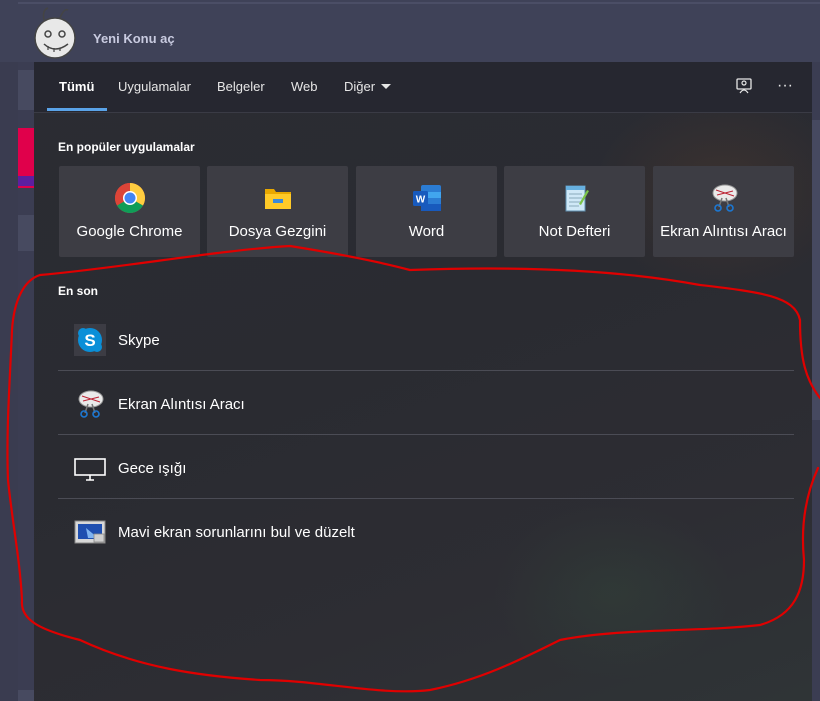 This screenshot has height=701, width=820. I want to click on tab-apps: Uygulamalar, so click(154, 87).